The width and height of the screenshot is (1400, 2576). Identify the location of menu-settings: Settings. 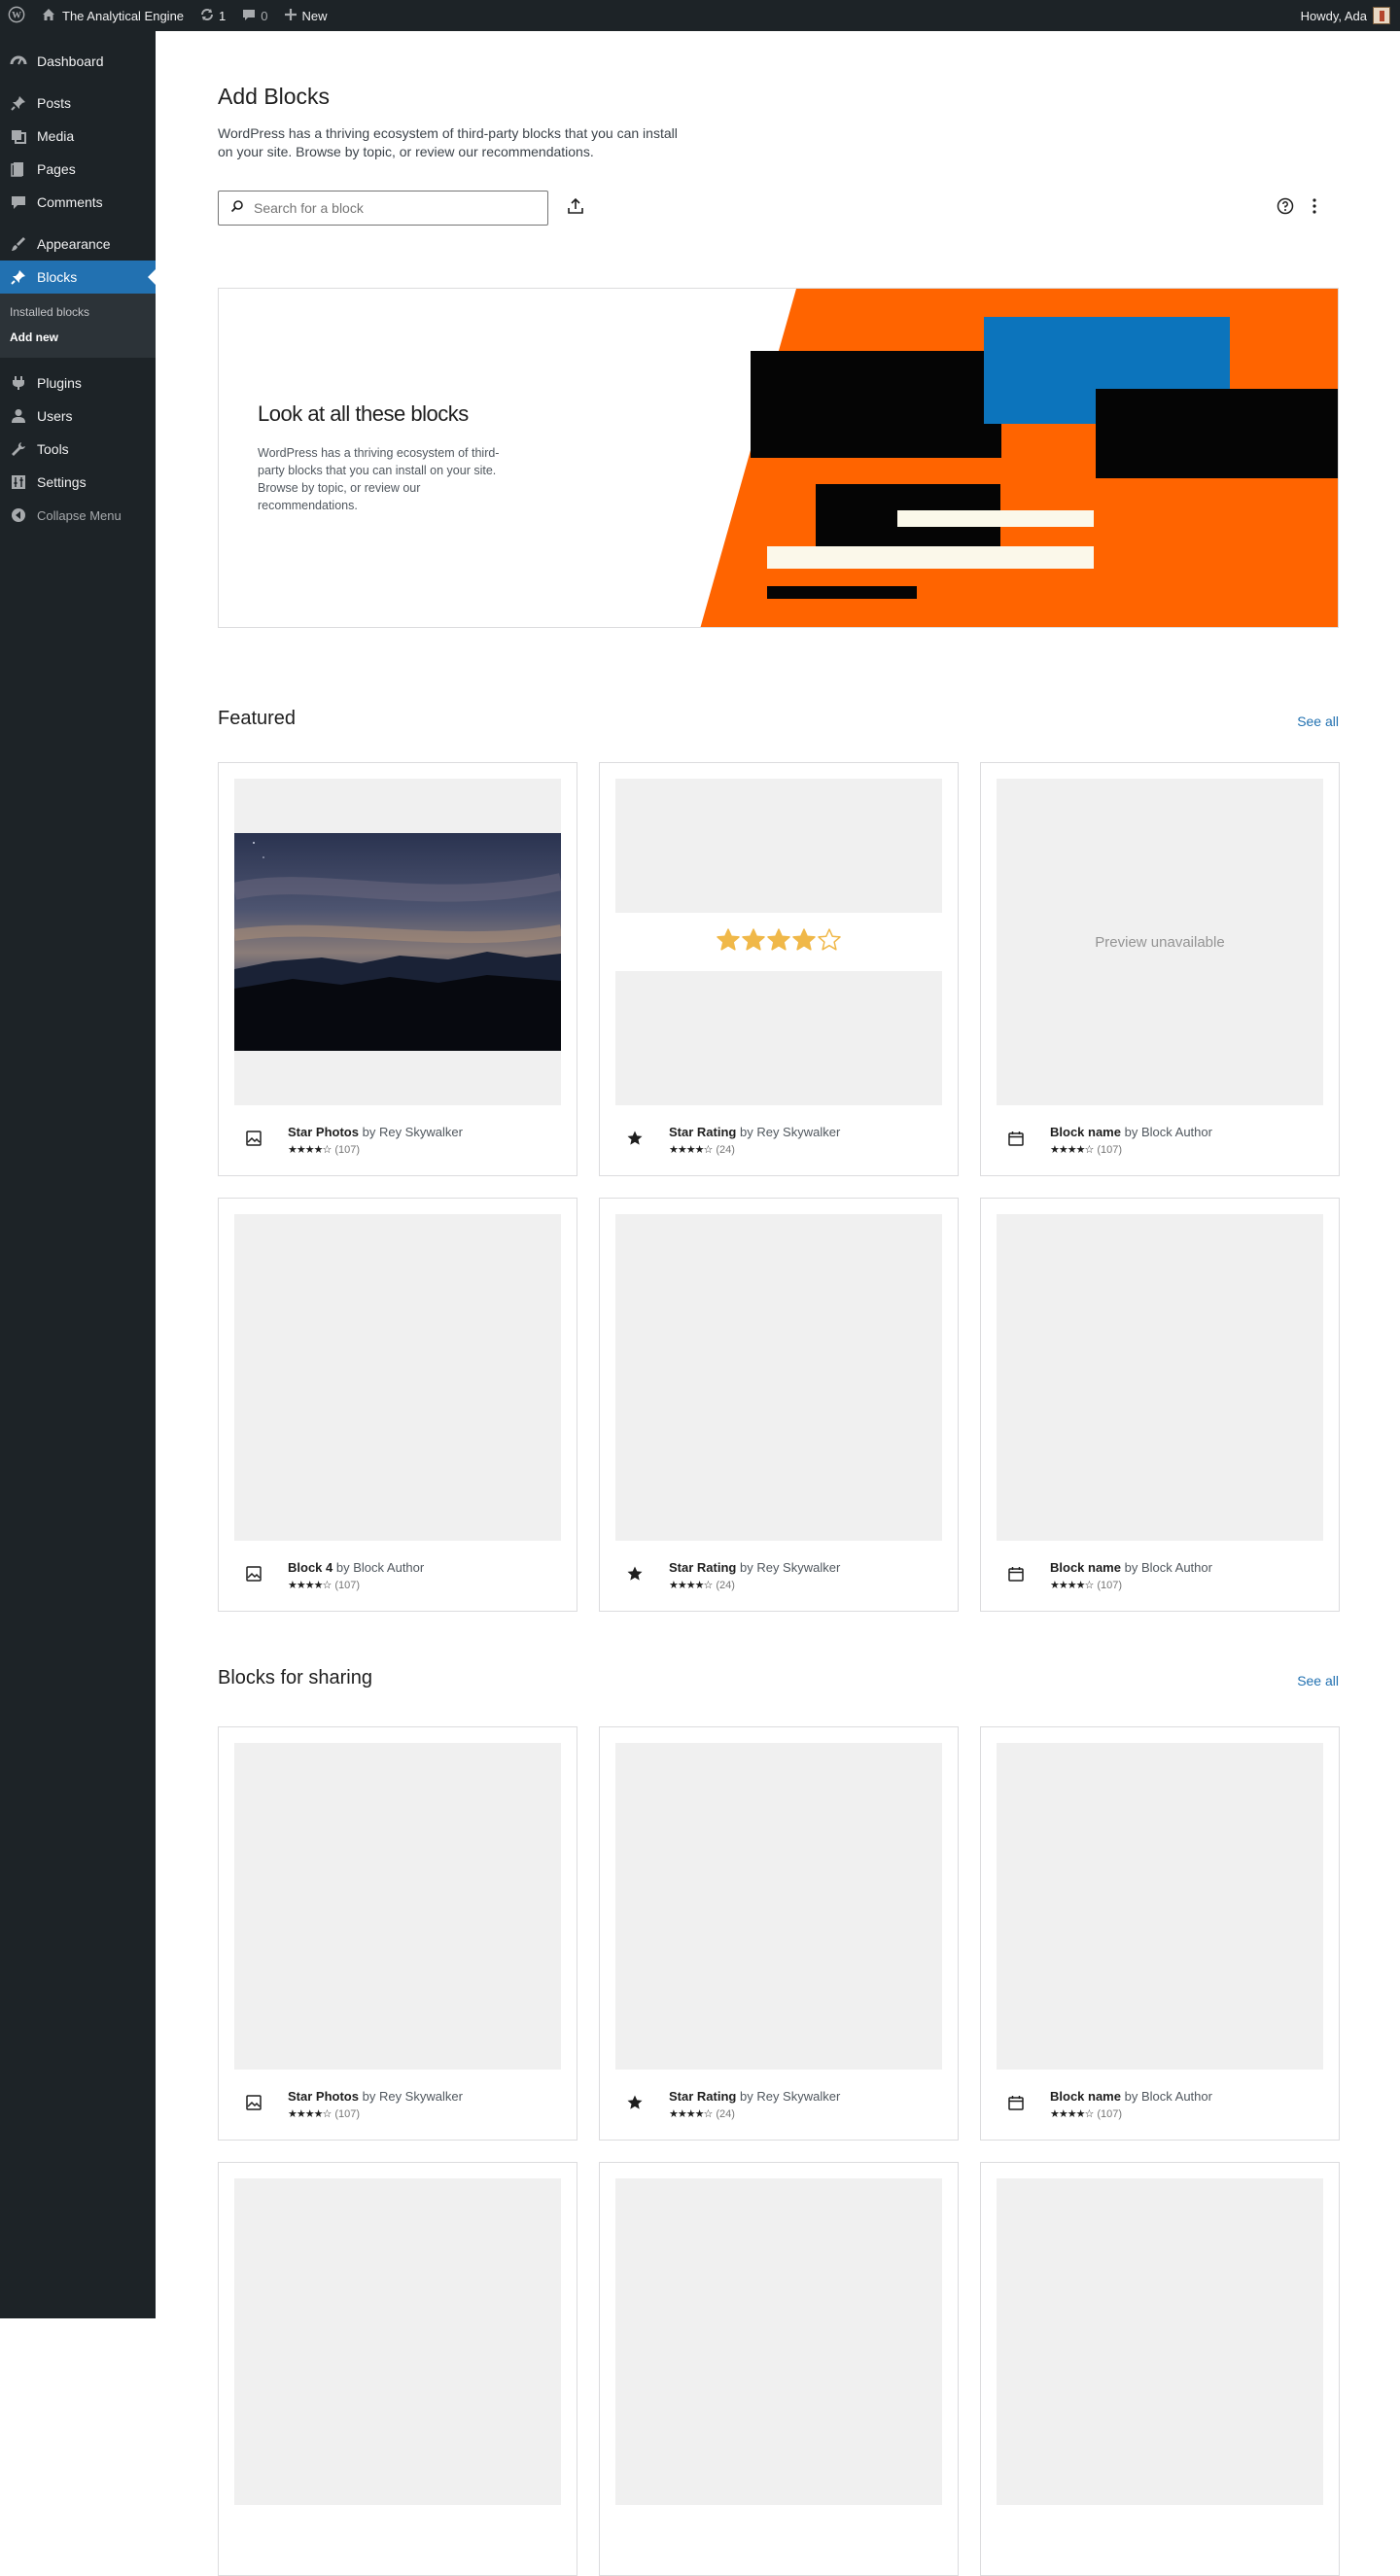
(78, 482).